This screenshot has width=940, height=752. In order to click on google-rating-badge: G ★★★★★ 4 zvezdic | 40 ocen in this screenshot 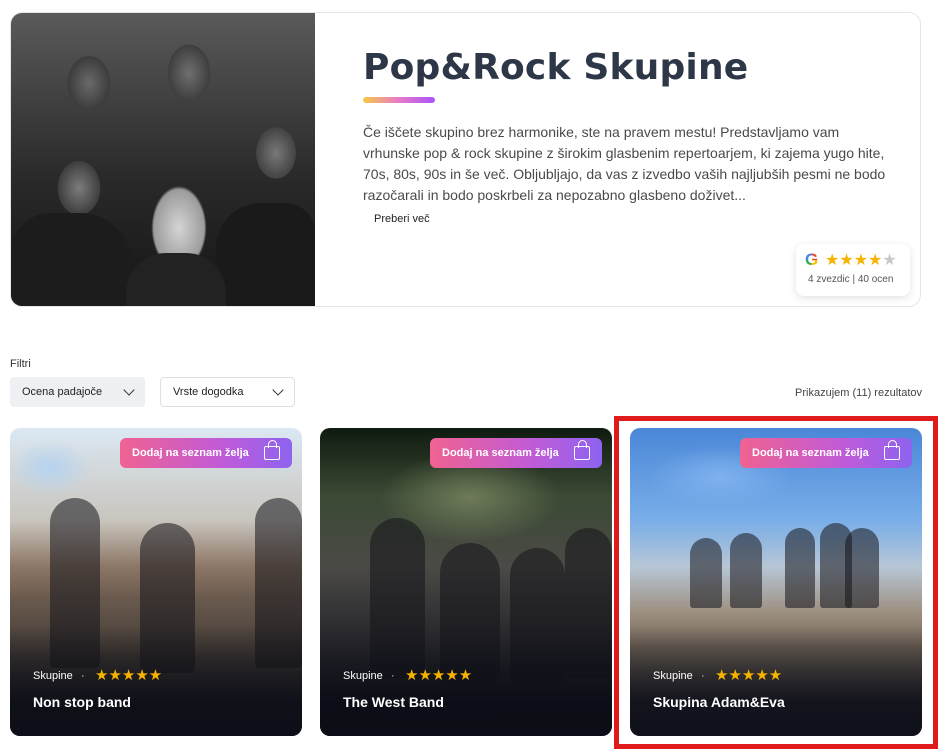, I will do `click(853, 270)`.